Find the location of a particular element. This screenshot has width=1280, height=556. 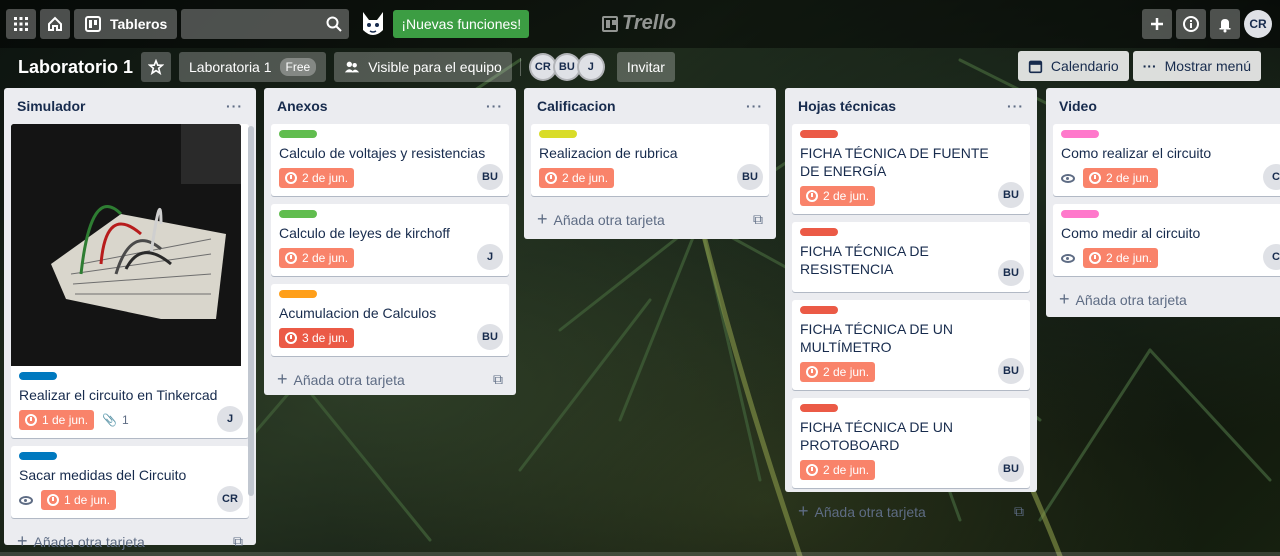

search-input is located at coordinates (265, 24).